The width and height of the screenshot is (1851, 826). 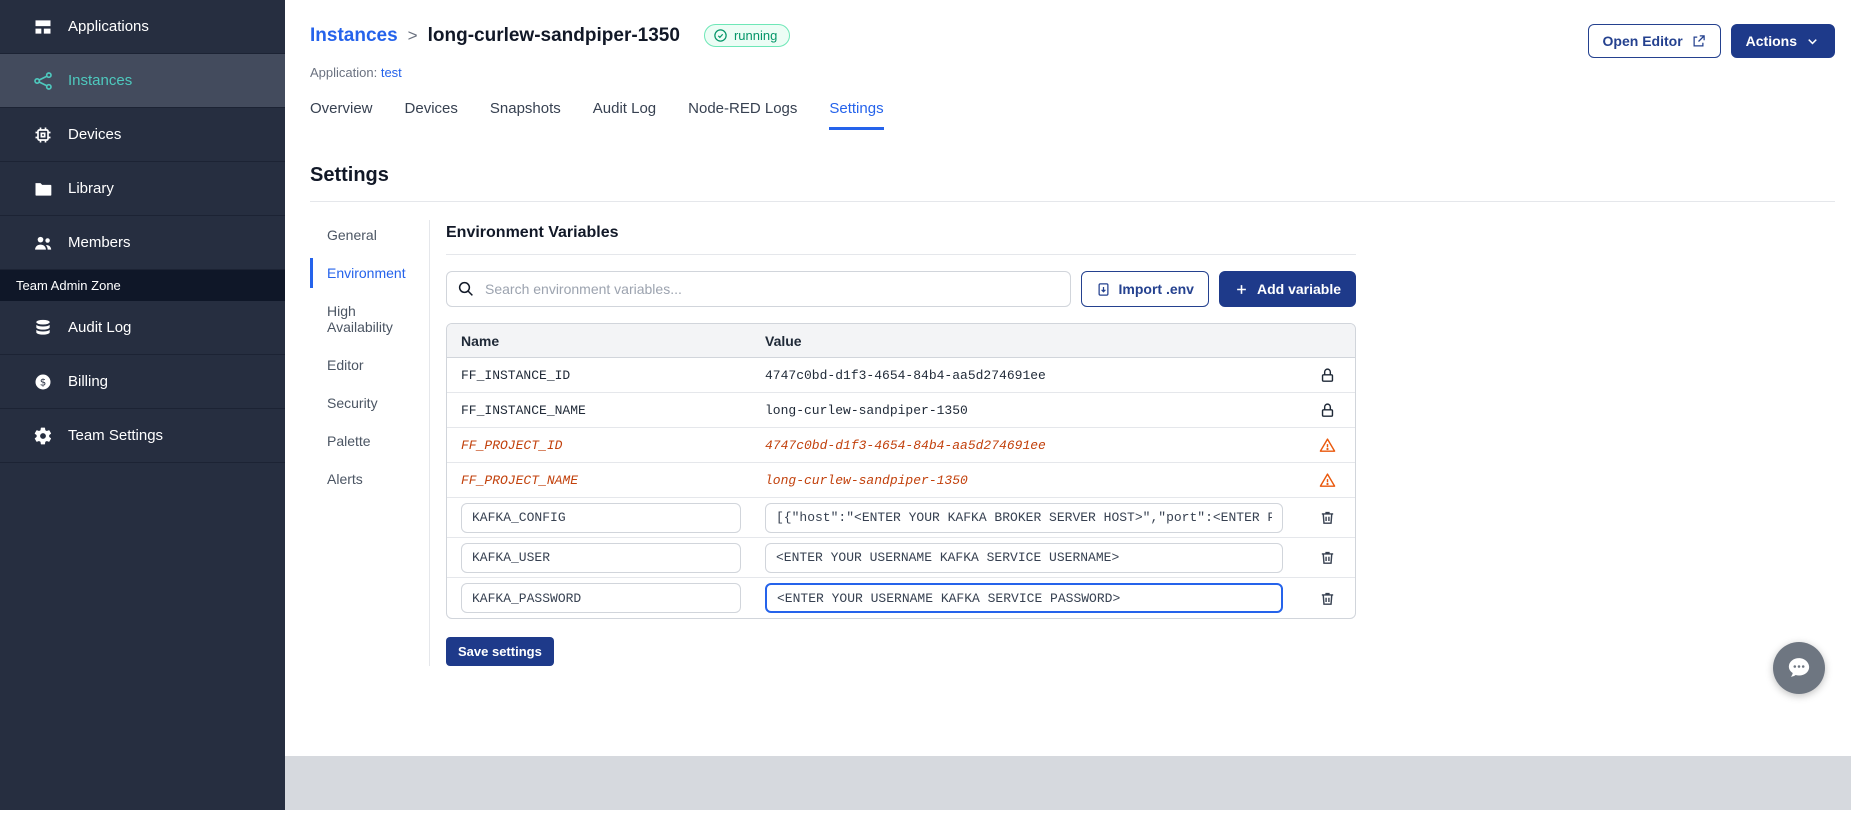 What do you see at coordinates (901, 341) in the screenshot?
I see `table-header-row: Name Value` at bounding box center [901, 341].